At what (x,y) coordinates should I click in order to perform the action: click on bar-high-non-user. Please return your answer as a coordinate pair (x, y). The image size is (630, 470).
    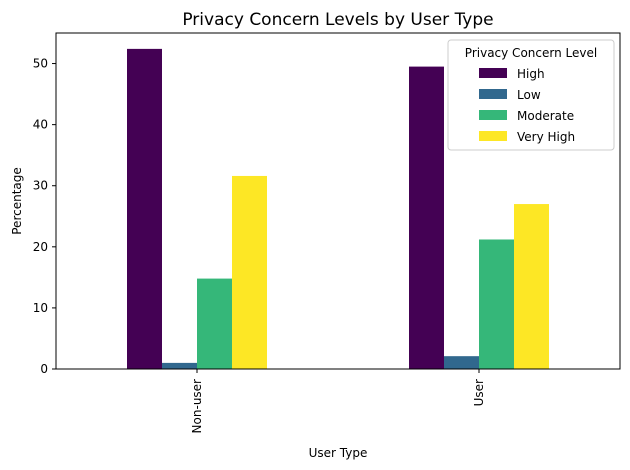
    Looking at the image, I should click on (144, 208).